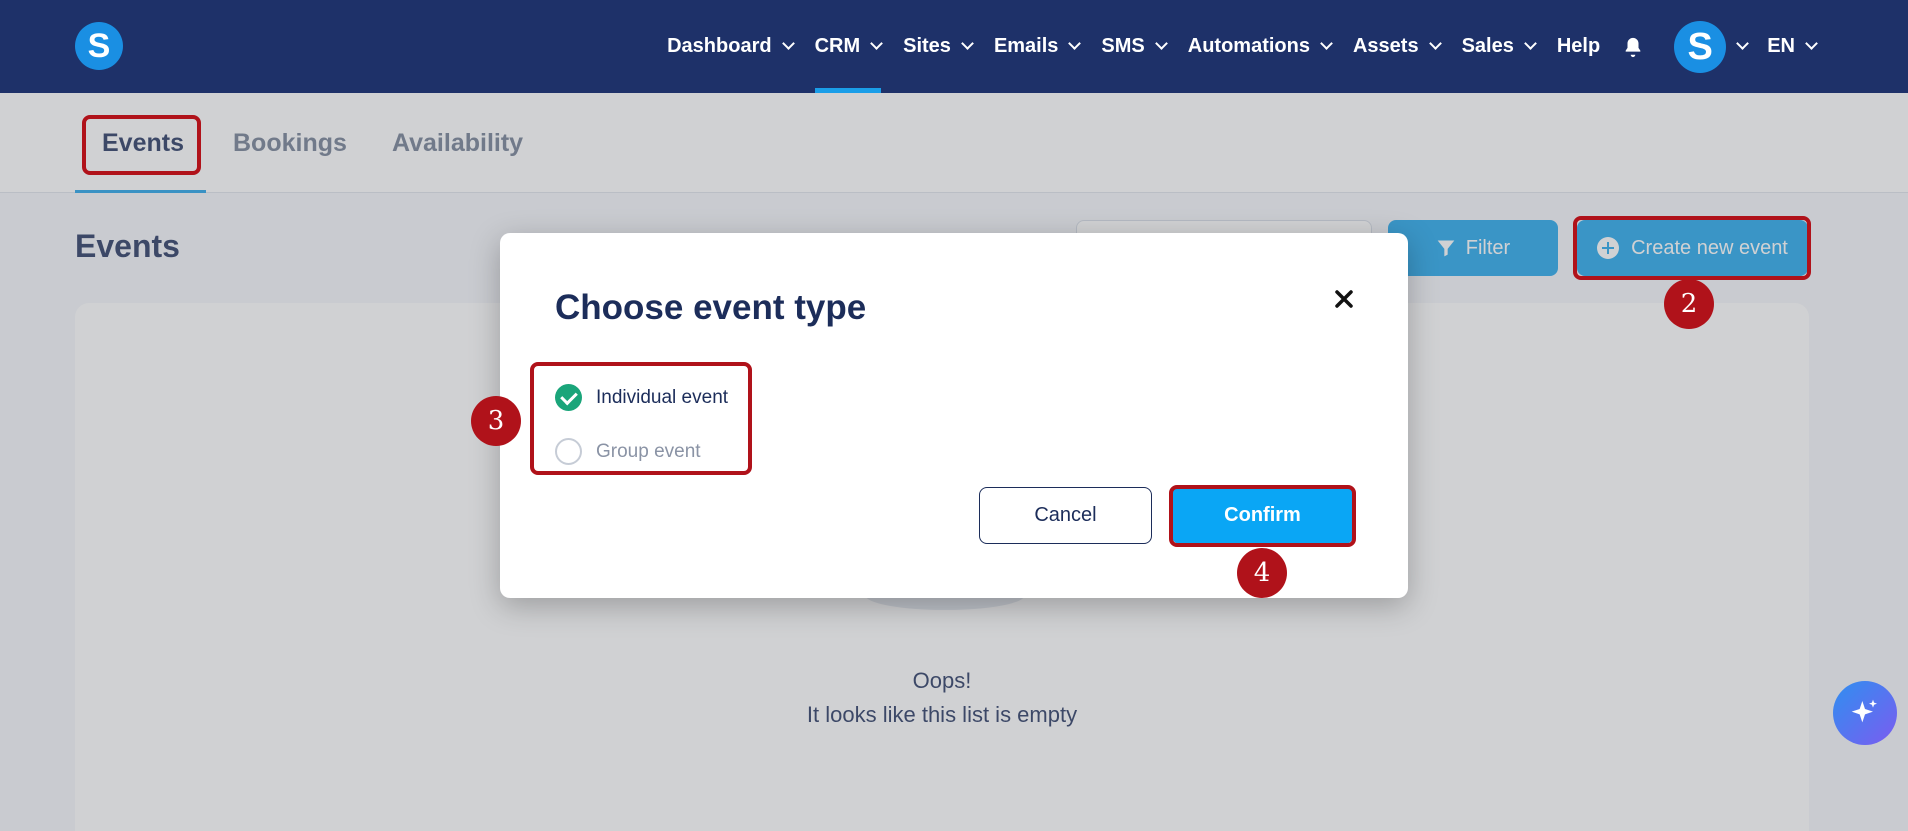 This screenshot has width=1908, height=831. Describe the element at coordinates (99, 46) in the screenshot. I see `logo: S` at that location.